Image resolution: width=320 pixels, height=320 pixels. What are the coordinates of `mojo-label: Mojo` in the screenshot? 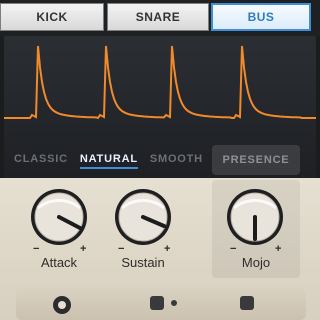 It's located at (256, 262).